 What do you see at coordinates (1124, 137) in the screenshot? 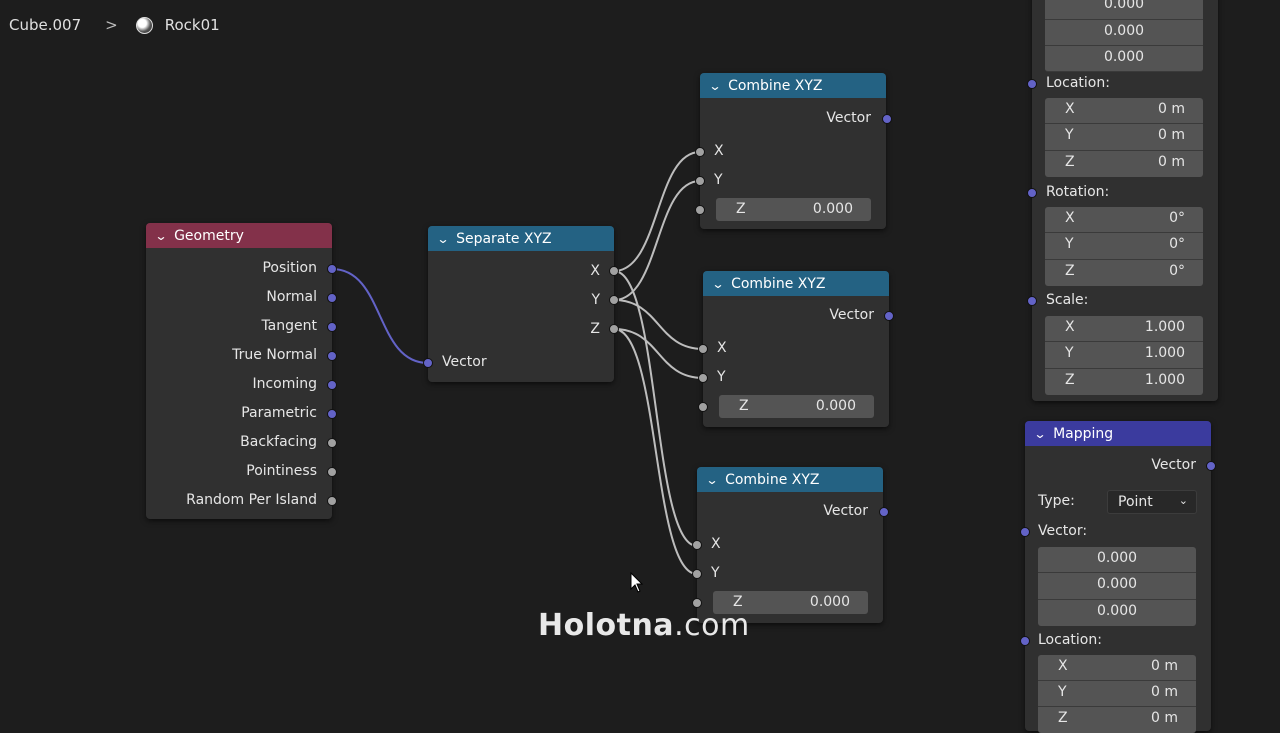
I see `mapping-top-location-y: Y 0 m` at bounding box center [1124, 137].